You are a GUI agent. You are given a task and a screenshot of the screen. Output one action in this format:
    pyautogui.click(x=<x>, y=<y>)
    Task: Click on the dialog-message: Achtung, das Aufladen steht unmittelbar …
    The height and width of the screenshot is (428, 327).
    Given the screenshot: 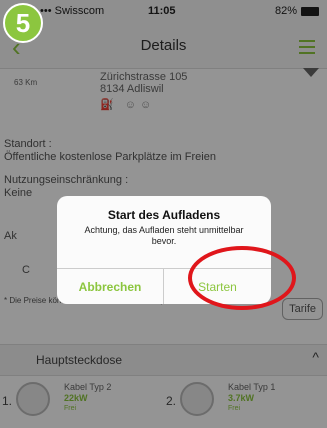 What is the action you would take?
    pyautogui.click(x=164, y=235)
    